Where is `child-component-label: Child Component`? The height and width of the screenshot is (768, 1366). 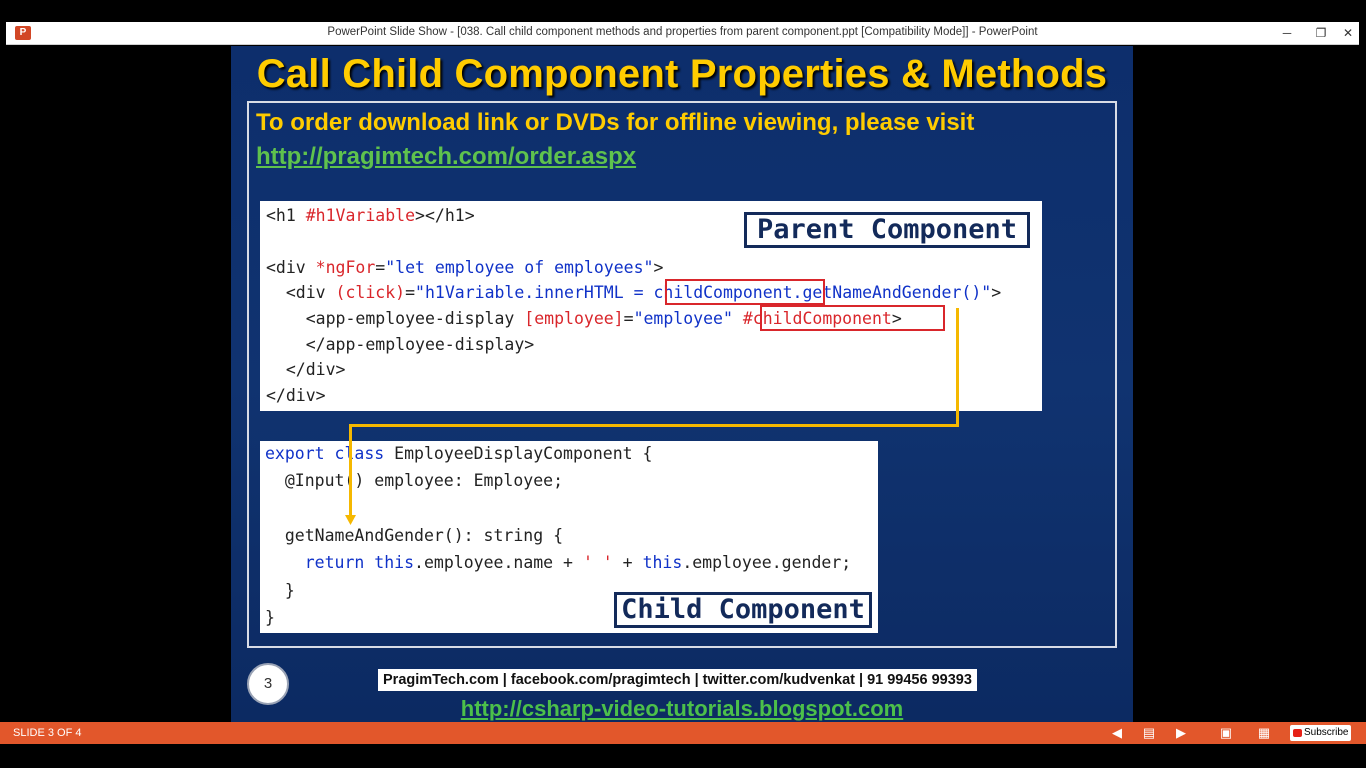 child-component-label: Child Component is located at coordinates (743, 610).